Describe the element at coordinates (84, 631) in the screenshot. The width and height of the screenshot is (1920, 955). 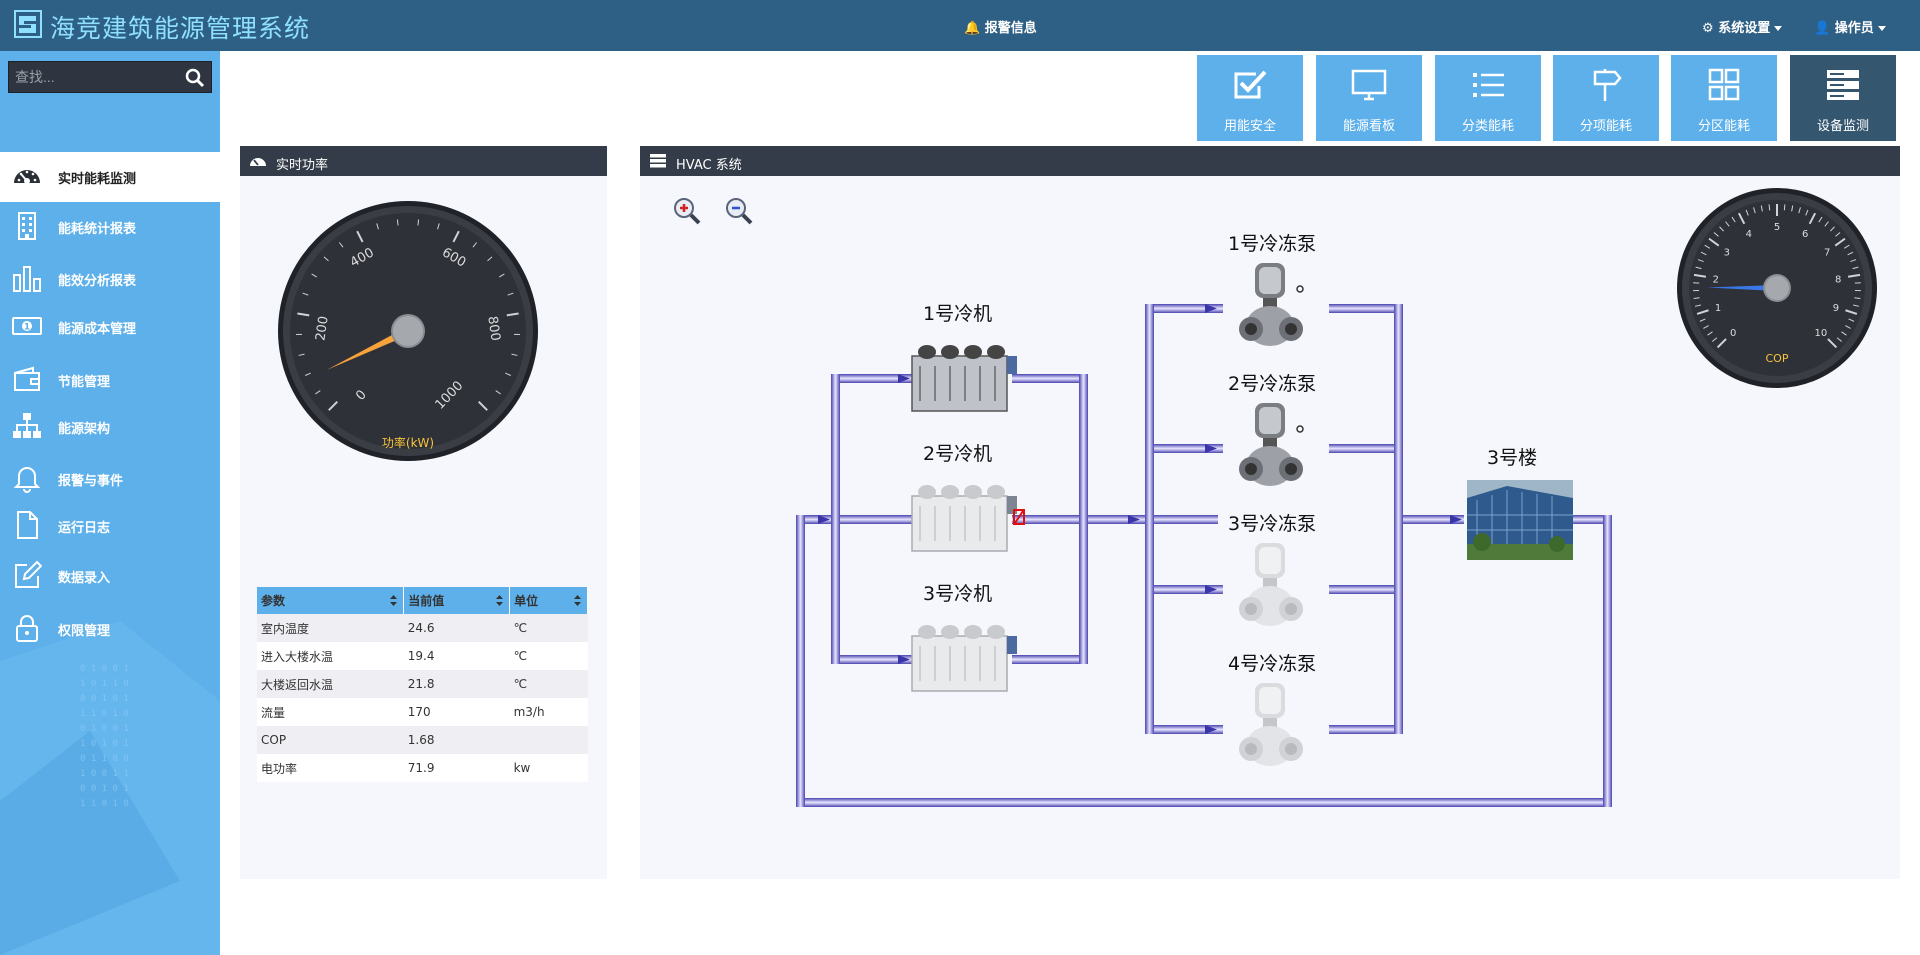
I see `sidebar-item-label: 权限管理` at that location.